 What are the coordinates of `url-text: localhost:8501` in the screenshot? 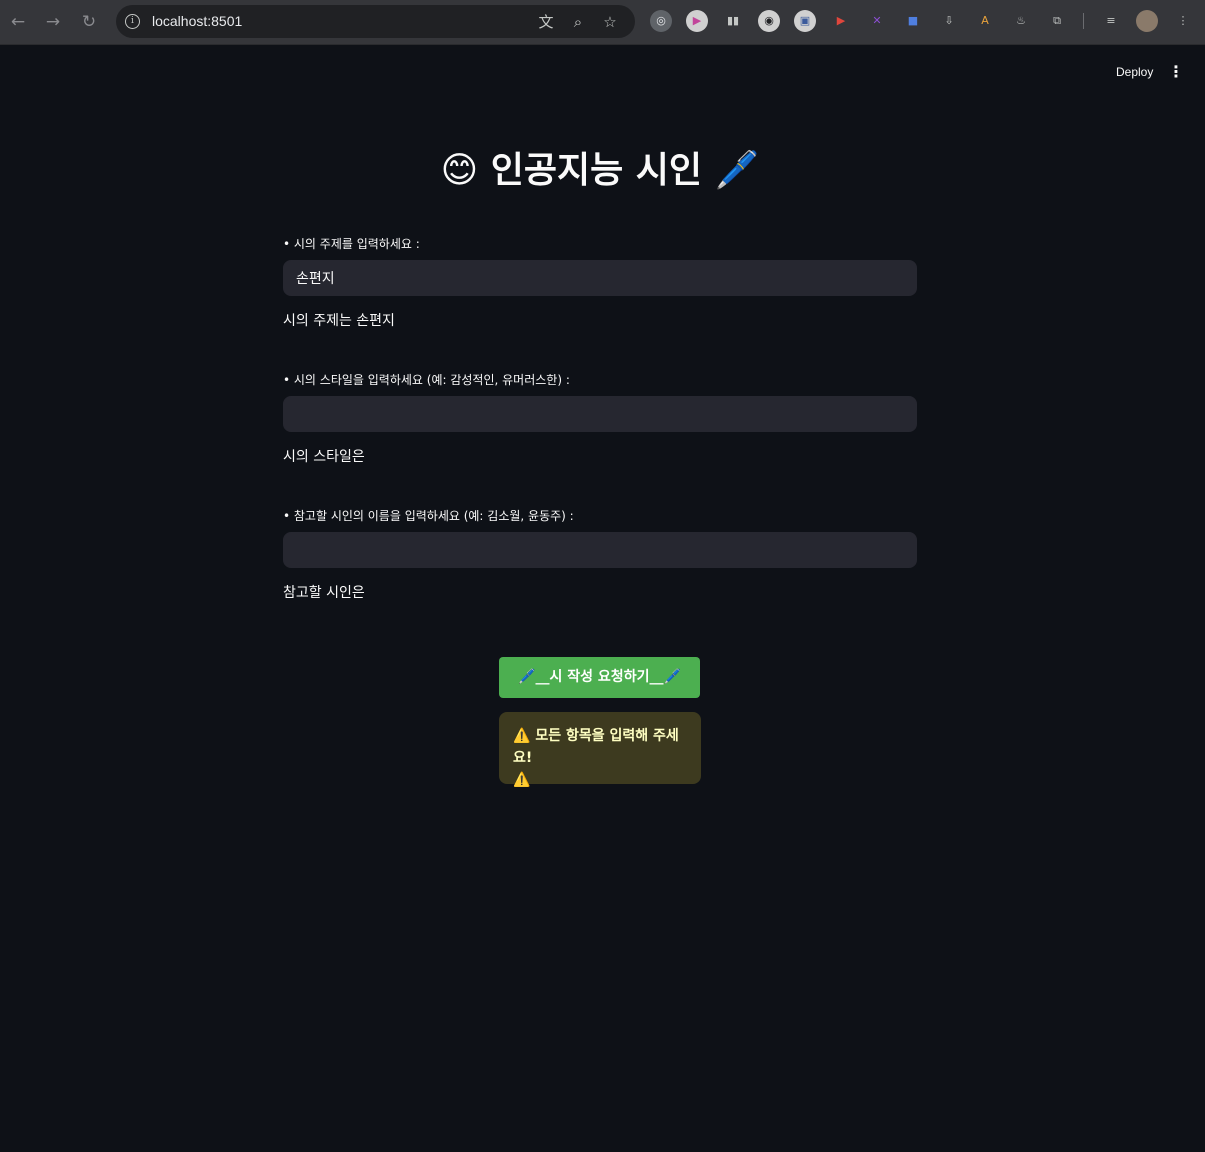 It's located at (197, 21).